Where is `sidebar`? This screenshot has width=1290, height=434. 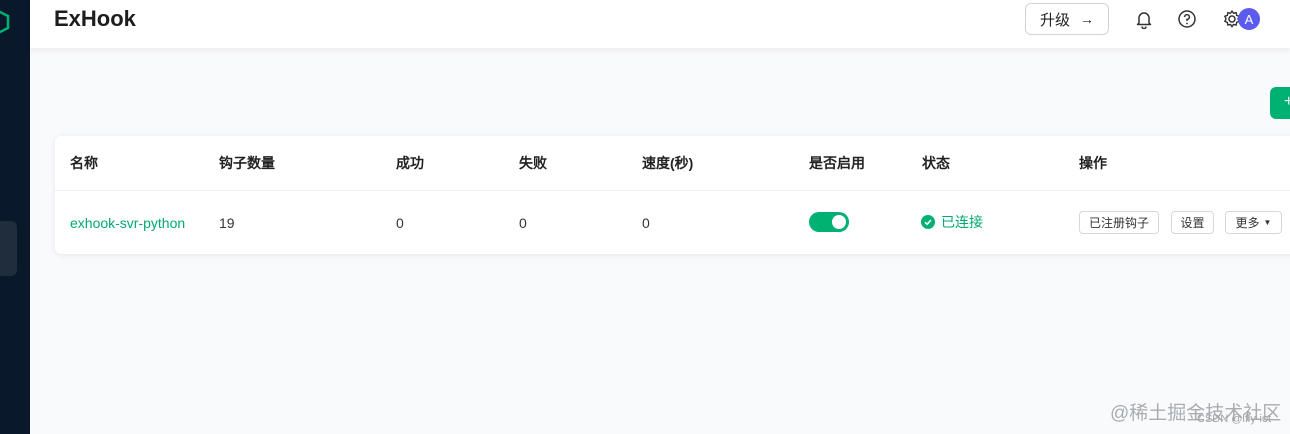
sidebar is located at coordinates (15, 217).